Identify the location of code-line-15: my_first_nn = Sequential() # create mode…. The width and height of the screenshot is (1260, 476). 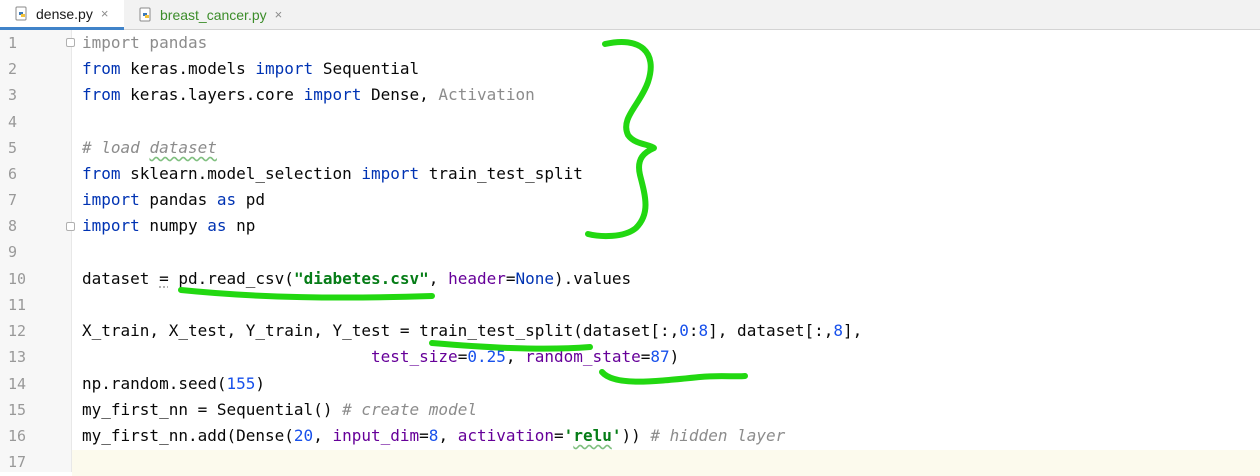
(279, 409).